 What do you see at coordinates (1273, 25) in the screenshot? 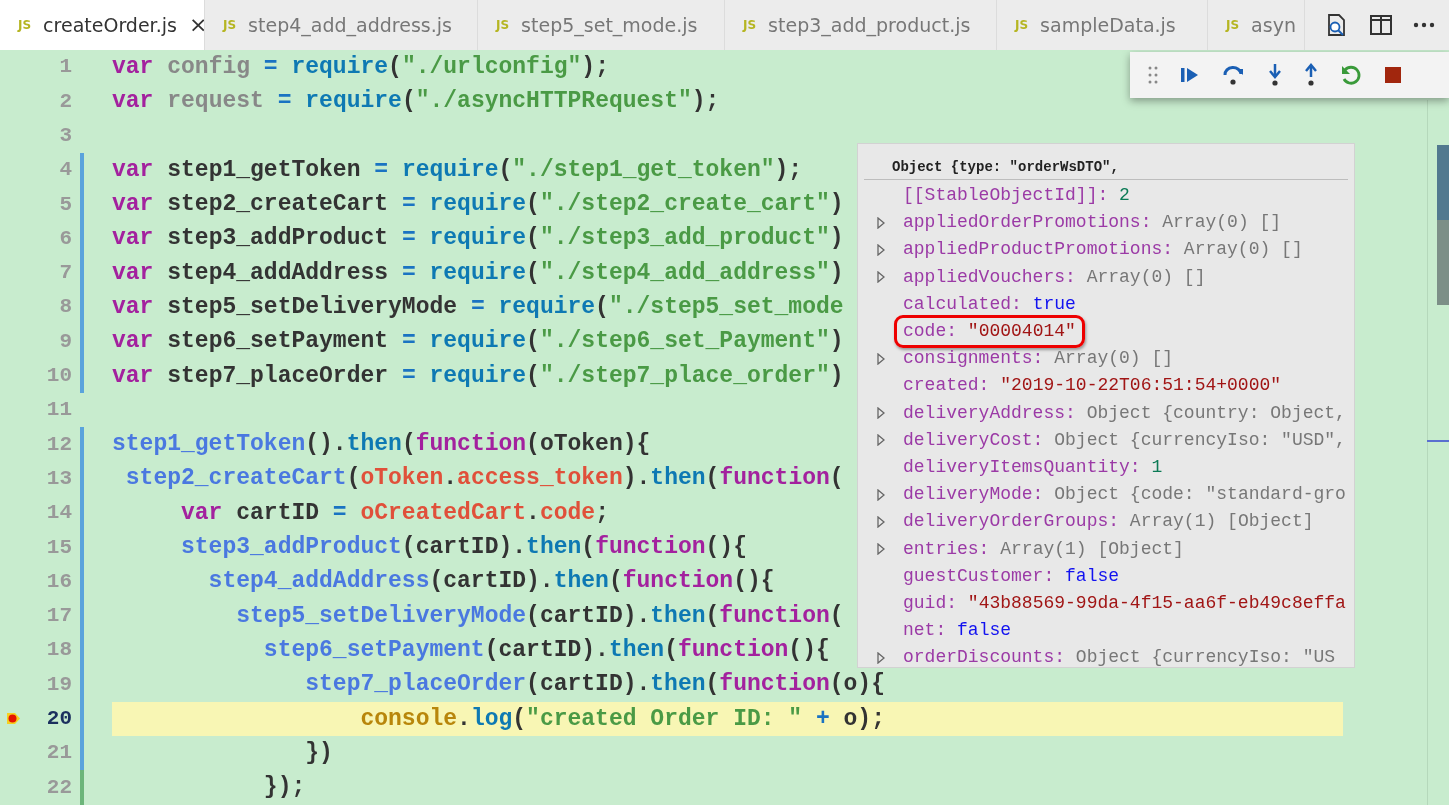
I see `tab-label: asyn` at bounding box center [1273, 25].